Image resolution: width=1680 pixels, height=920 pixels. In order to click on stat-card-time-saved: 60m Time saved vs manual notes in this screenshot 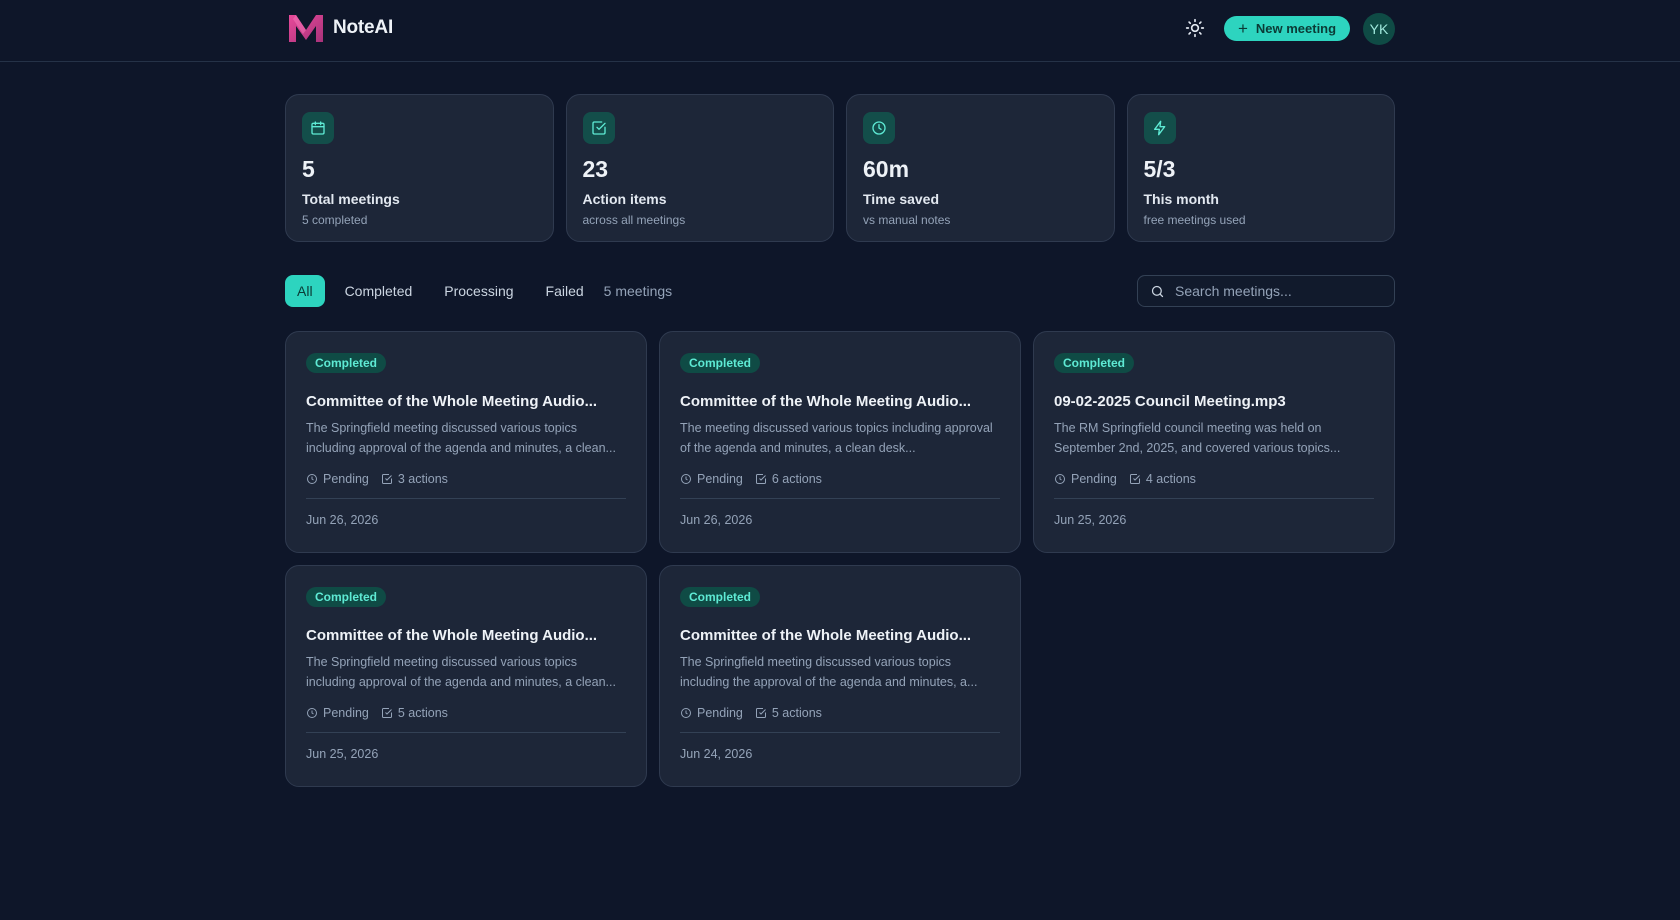, I will do `click(980, 168)`.